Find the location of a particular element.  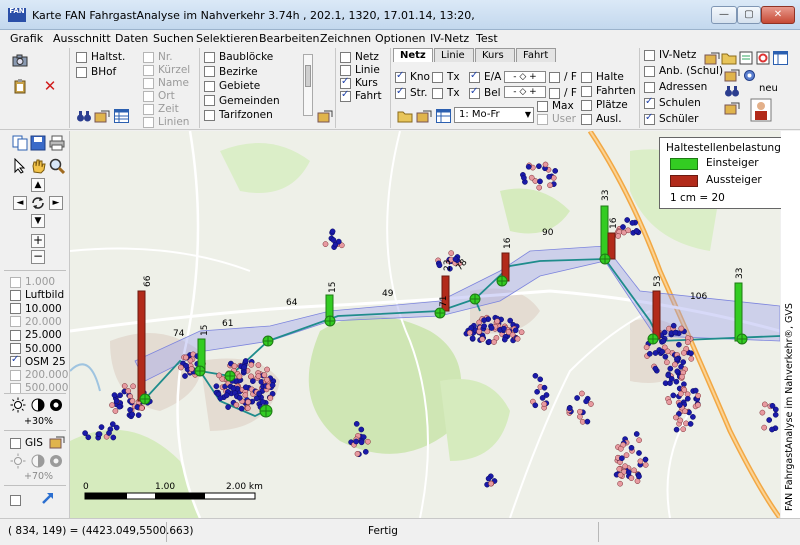

menu-bearbeiten: Bearbeiten is located at coordinates (289, 38).